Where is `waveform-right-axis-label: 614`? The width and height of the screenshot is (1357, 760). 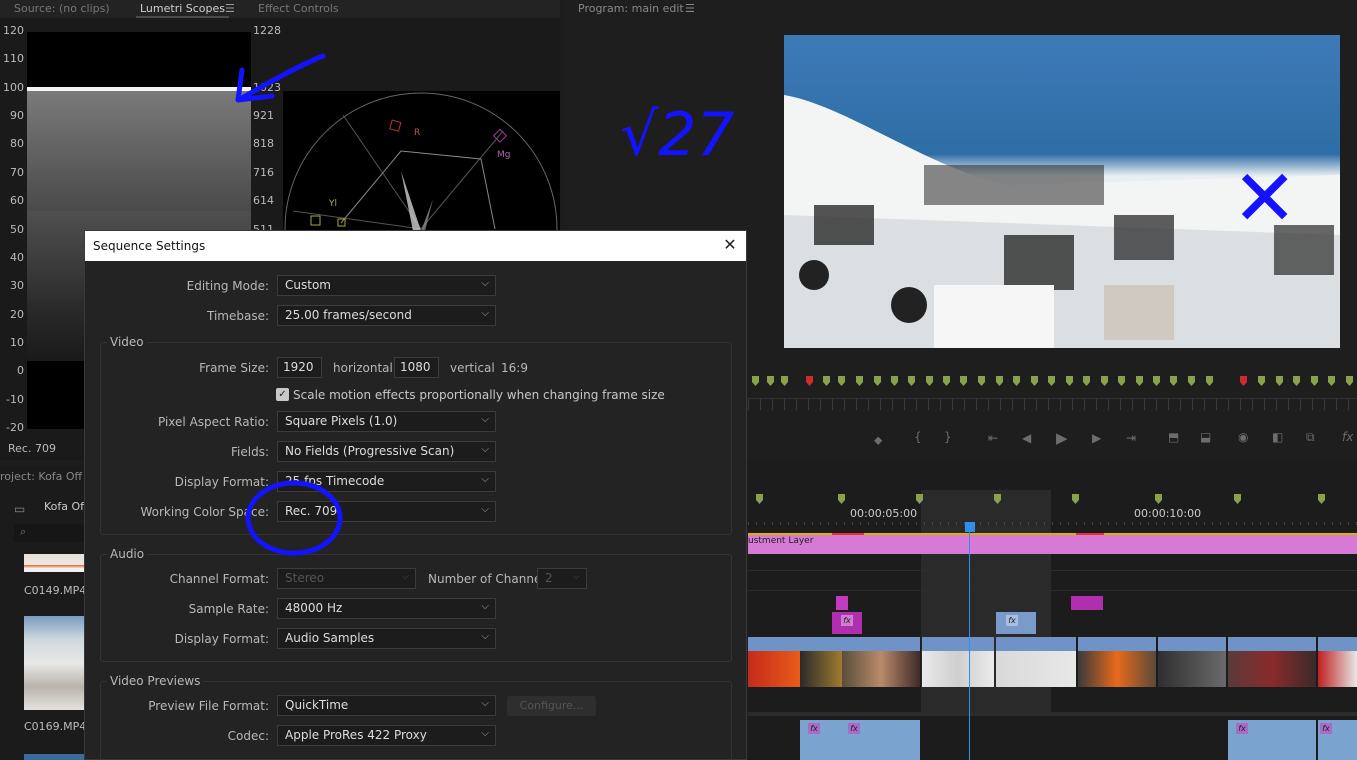
waveform-right-axis-label: 614 is located at coordinates (263, 200).